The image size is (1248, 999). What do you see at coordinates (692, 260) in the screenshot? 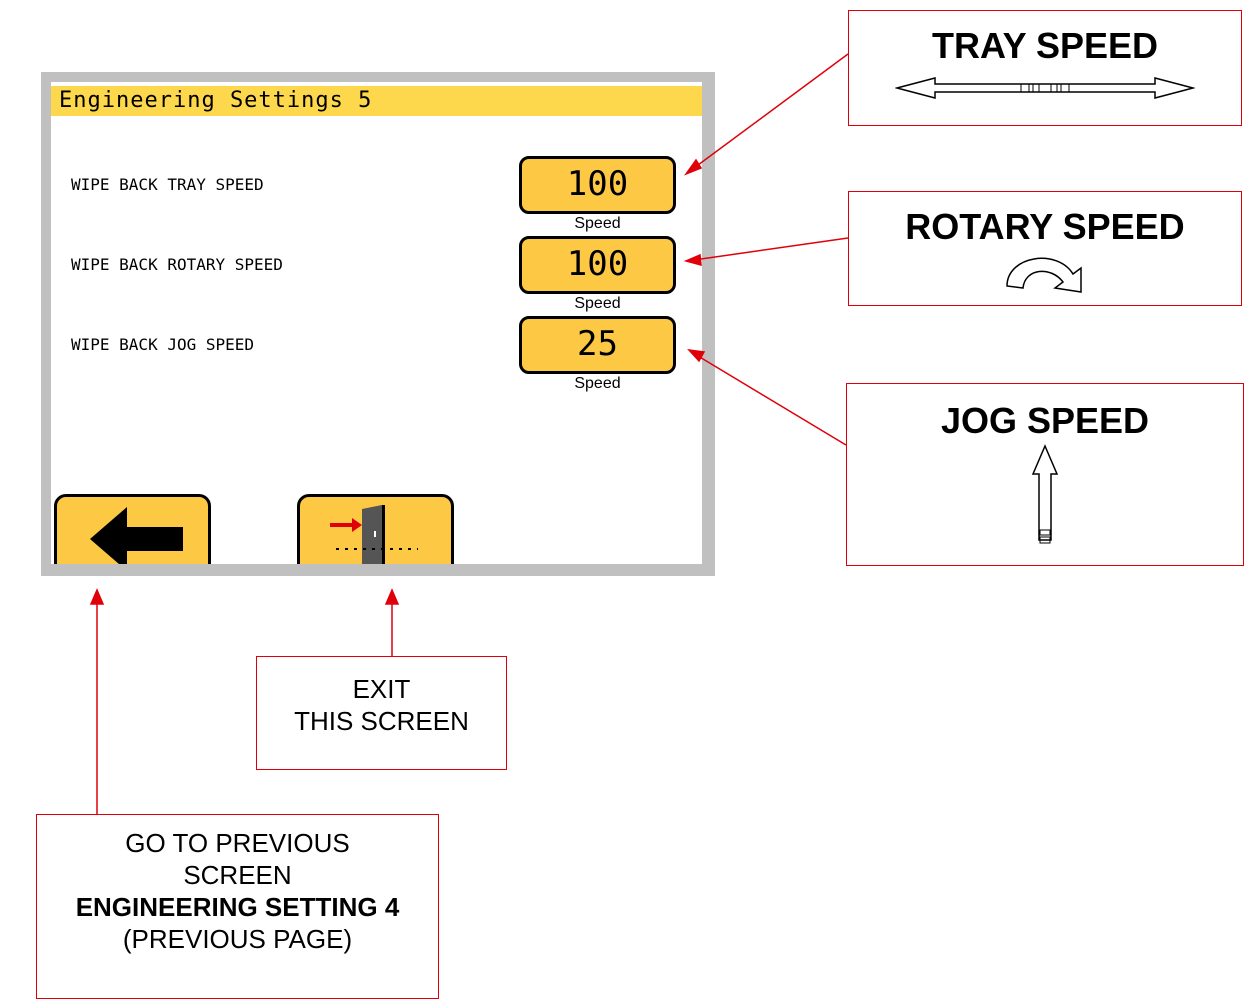
I see `rotary-connector-arrowhead` at bounding box center [692, 260].